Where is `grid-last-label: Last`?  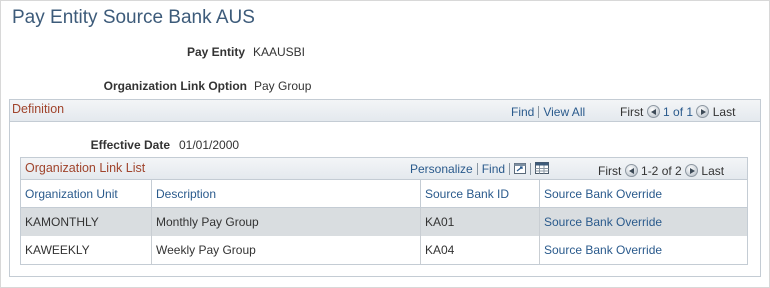
grid-last-label: Last is located at coordinates (713, 171).